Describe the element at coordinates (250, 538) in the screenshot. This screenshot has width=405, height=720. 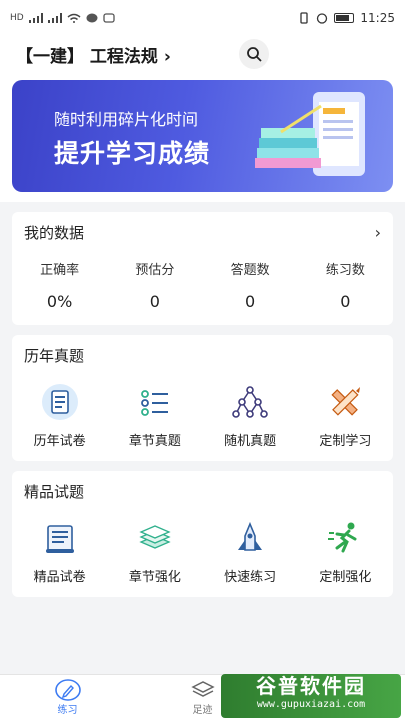
I see `rocket-icon` at that location.